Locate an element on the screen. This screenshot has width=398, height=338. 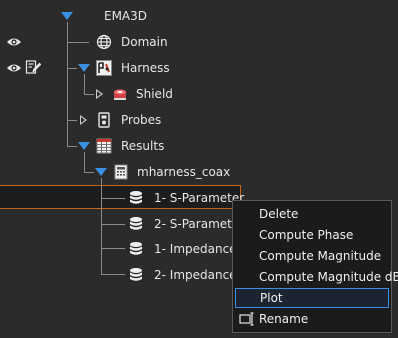
result-item-label: 2- S-Parameter is located at coordinates (199, 224).